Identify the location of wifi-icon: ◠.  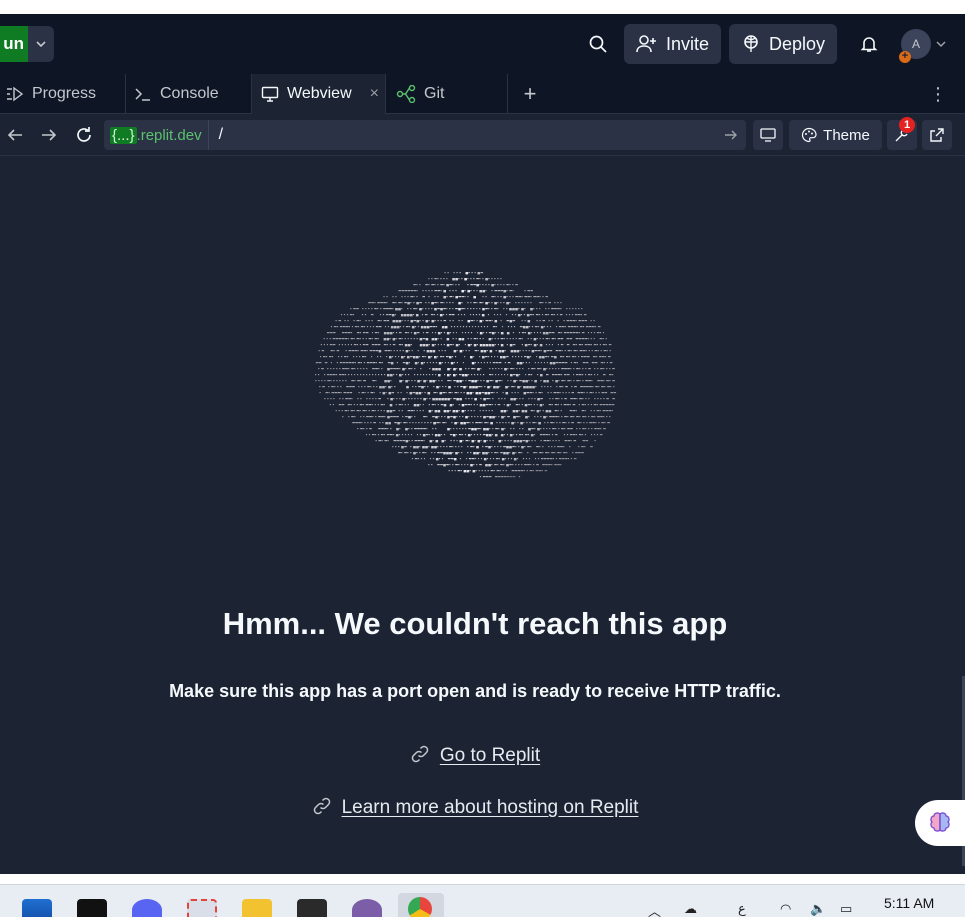
(785, 909).